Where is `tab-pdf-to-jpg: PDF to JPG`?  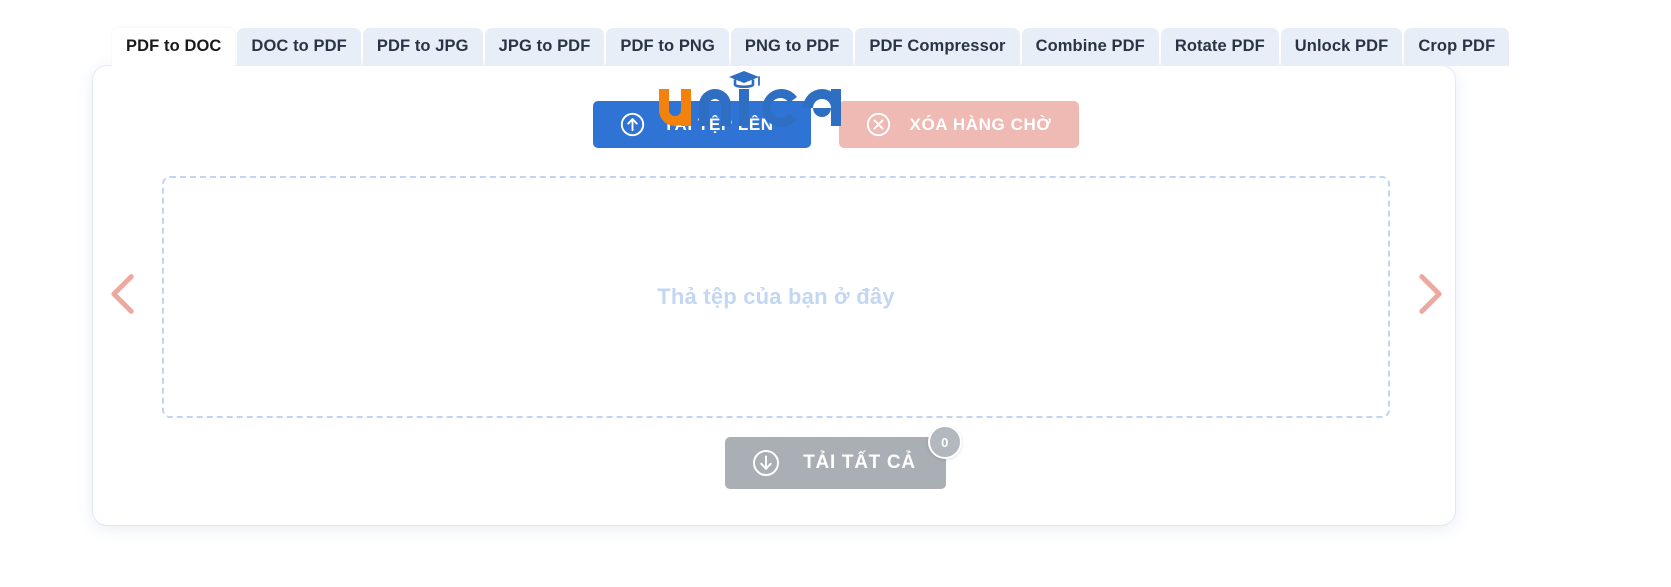
tab-pdf-to-jpg: PDF to JPG is located at coordinates (422, 47).